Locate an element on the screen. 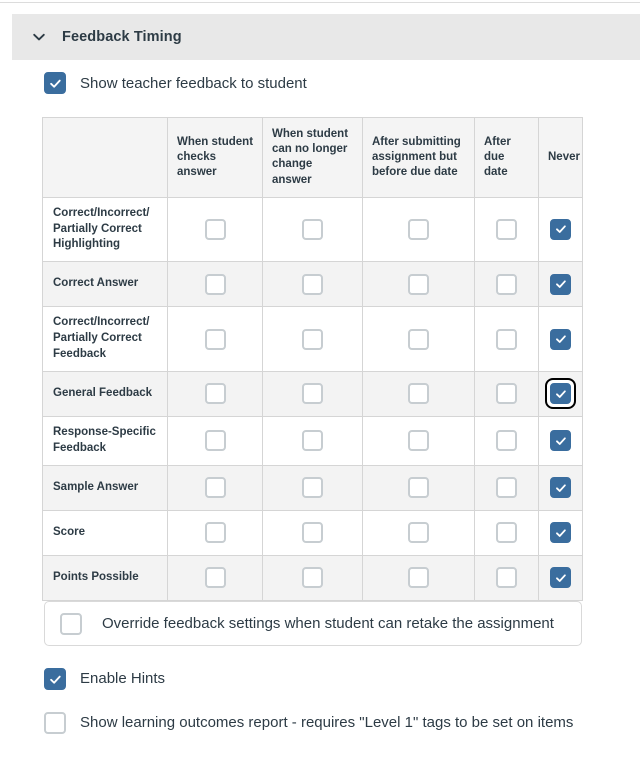 Image resolution: width=640 pixels, height=781 pixels. feedback-checkbox-r2-c3 is located at coordinates (506, 339).